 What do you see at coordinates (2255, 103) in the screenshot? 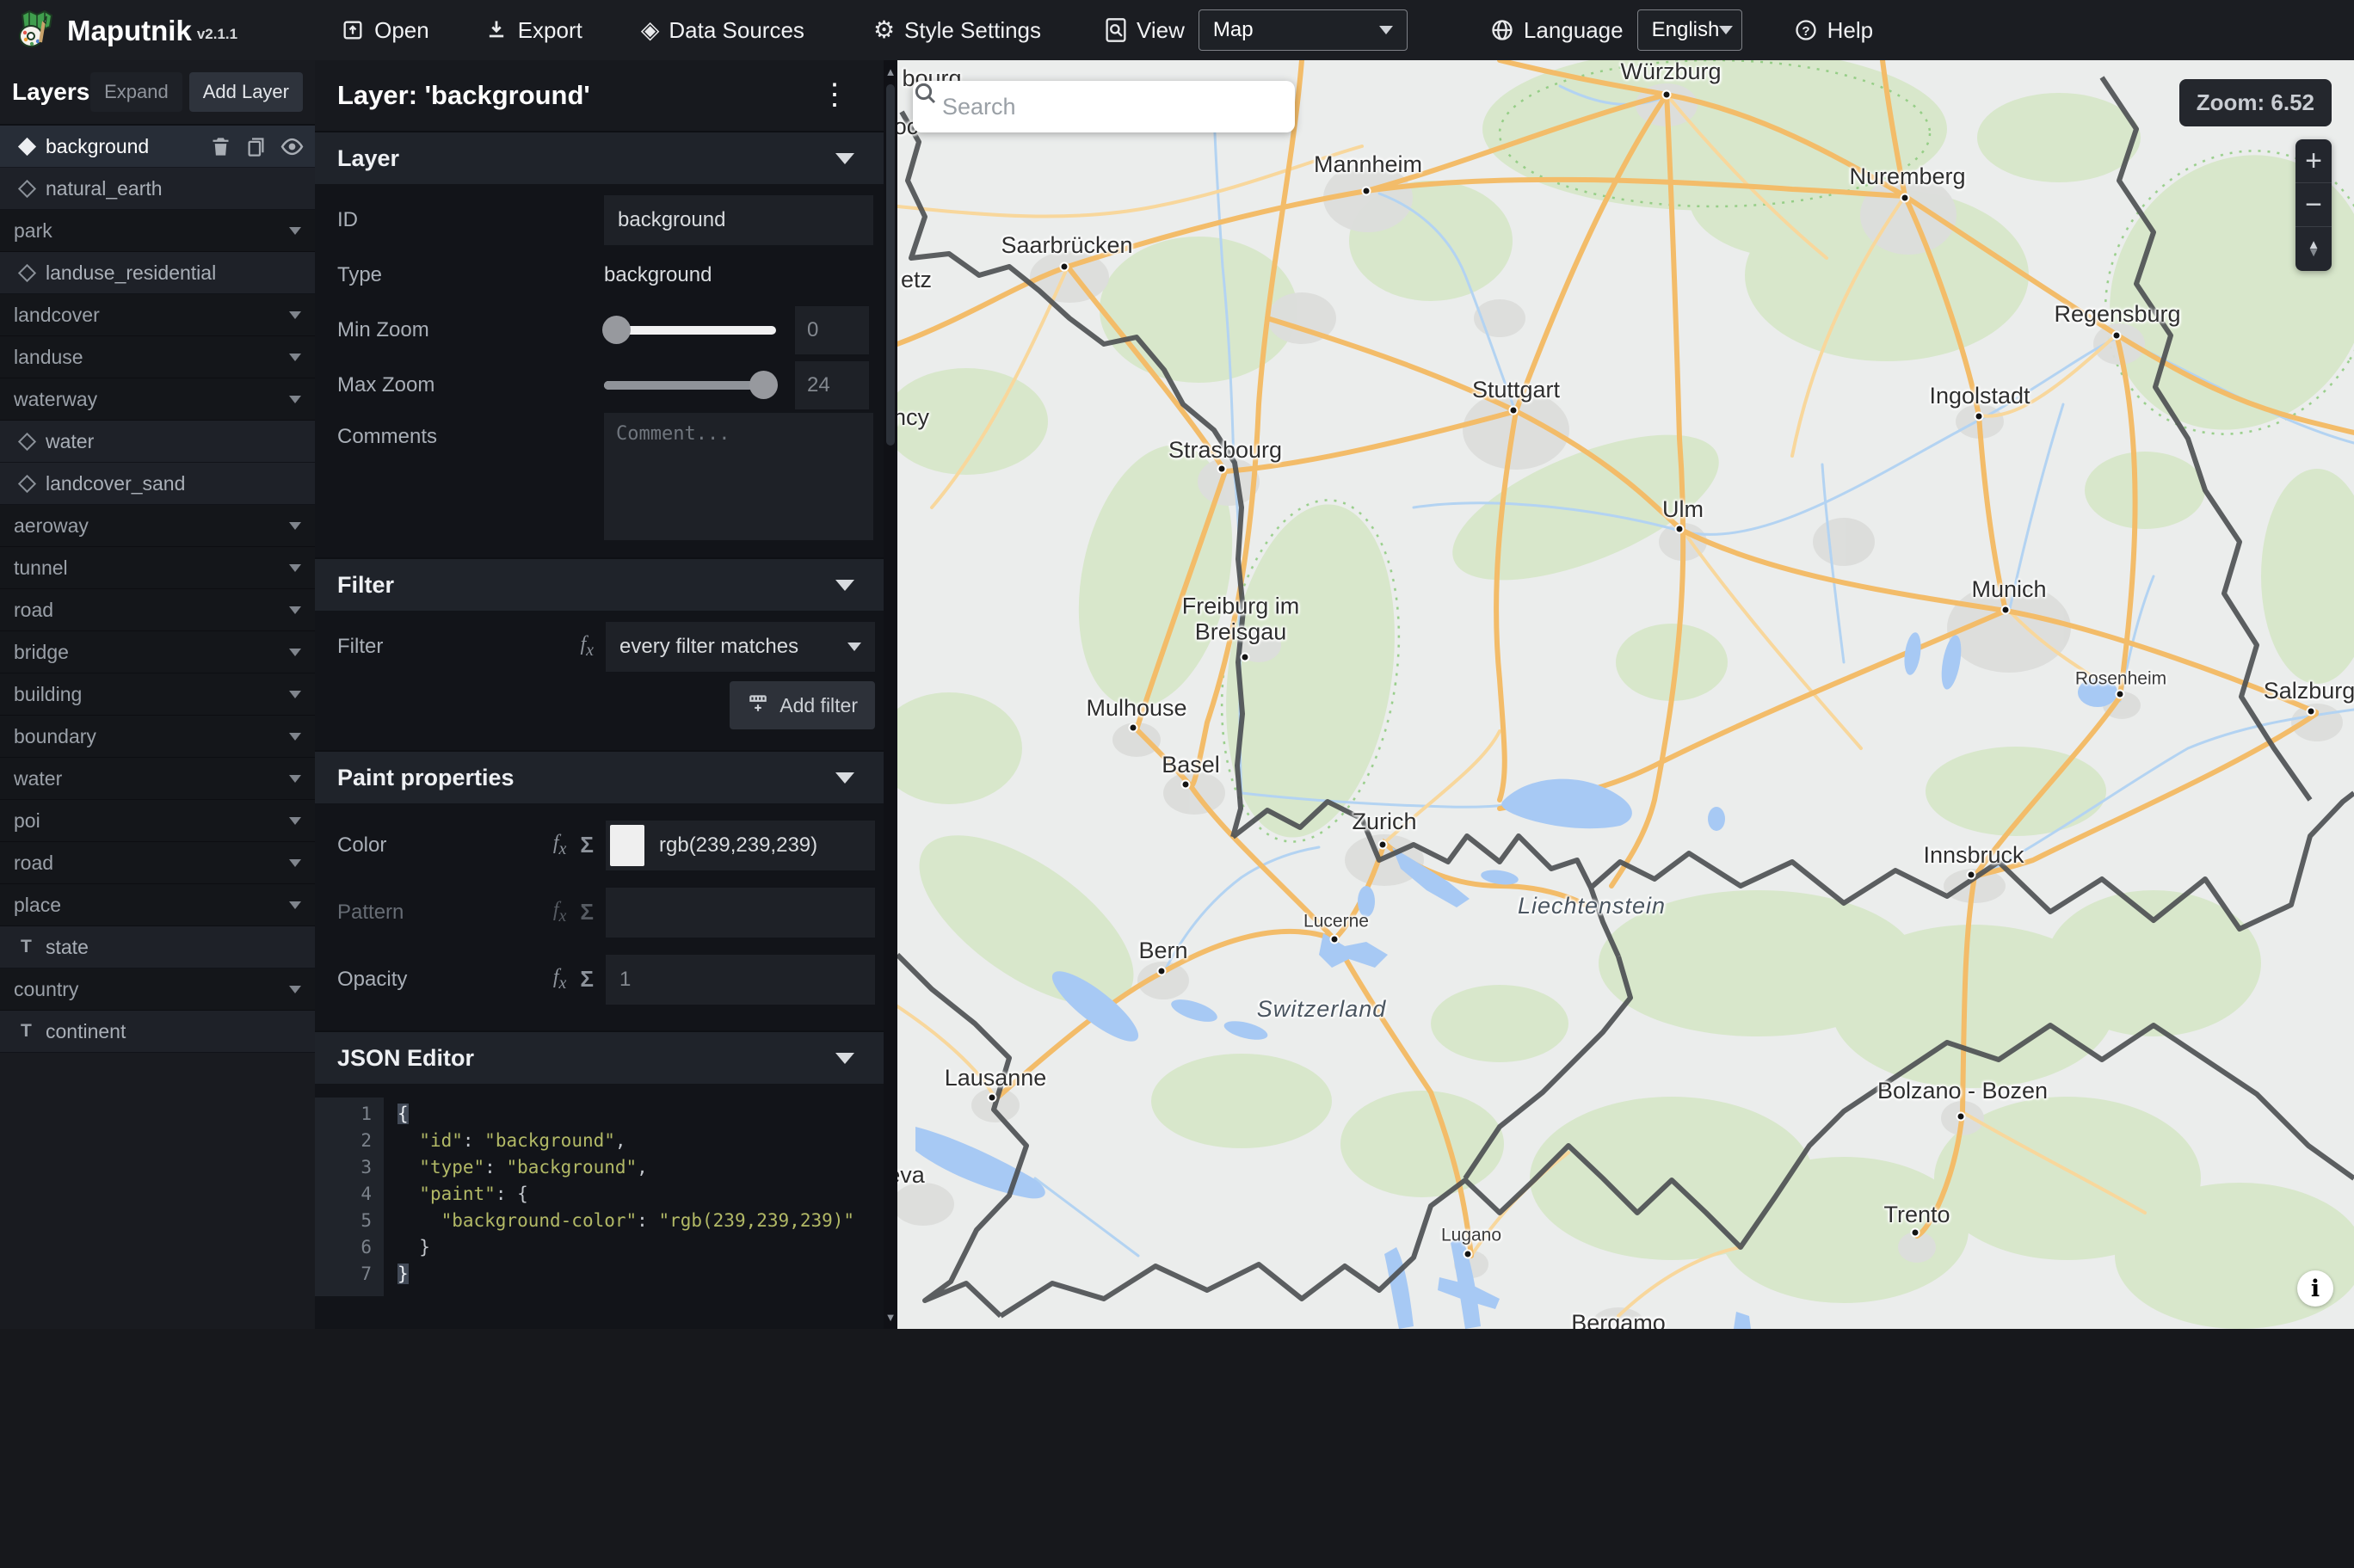
I see `zoom-level-badge: Zoom: 6.52` at bounding box center [2255, 103].